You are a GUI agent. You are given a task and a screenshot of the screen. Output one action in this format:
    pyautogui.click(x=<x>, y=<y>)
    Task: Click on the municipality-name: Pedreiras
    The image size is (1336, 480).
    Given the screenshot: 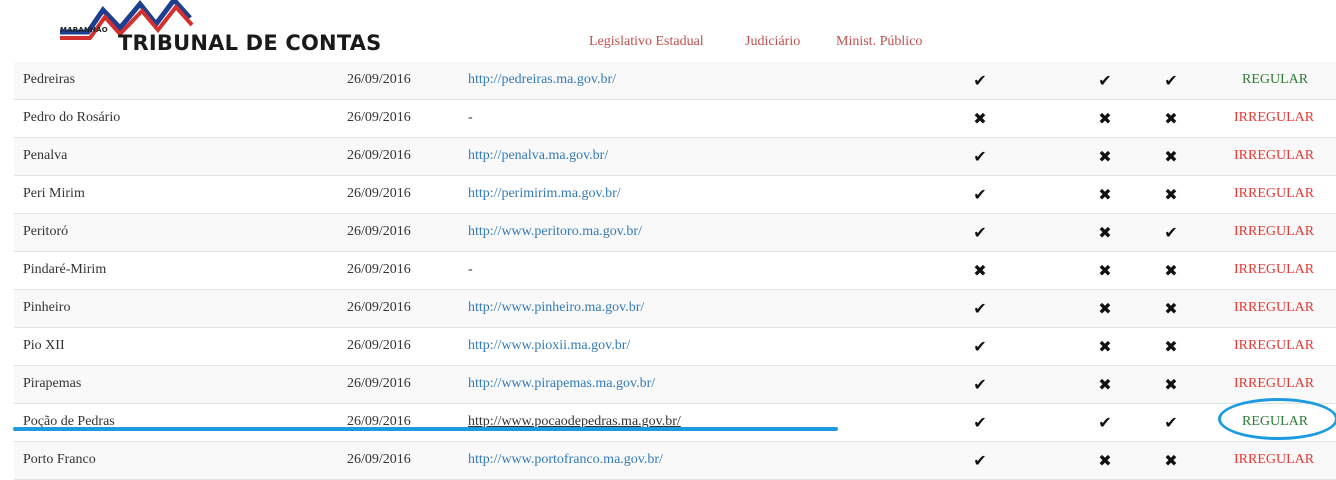 What is the action you would take?
    pyautogui.click(x=49, y=79)
    